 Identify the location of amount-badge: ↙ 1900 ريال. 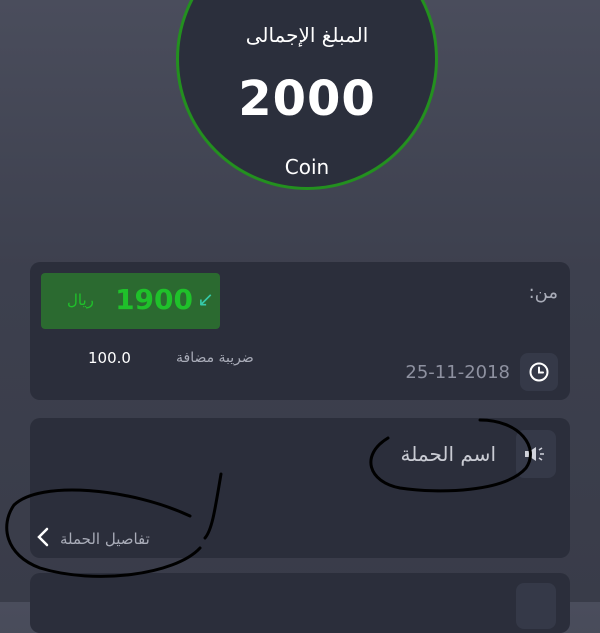
(130, 301).